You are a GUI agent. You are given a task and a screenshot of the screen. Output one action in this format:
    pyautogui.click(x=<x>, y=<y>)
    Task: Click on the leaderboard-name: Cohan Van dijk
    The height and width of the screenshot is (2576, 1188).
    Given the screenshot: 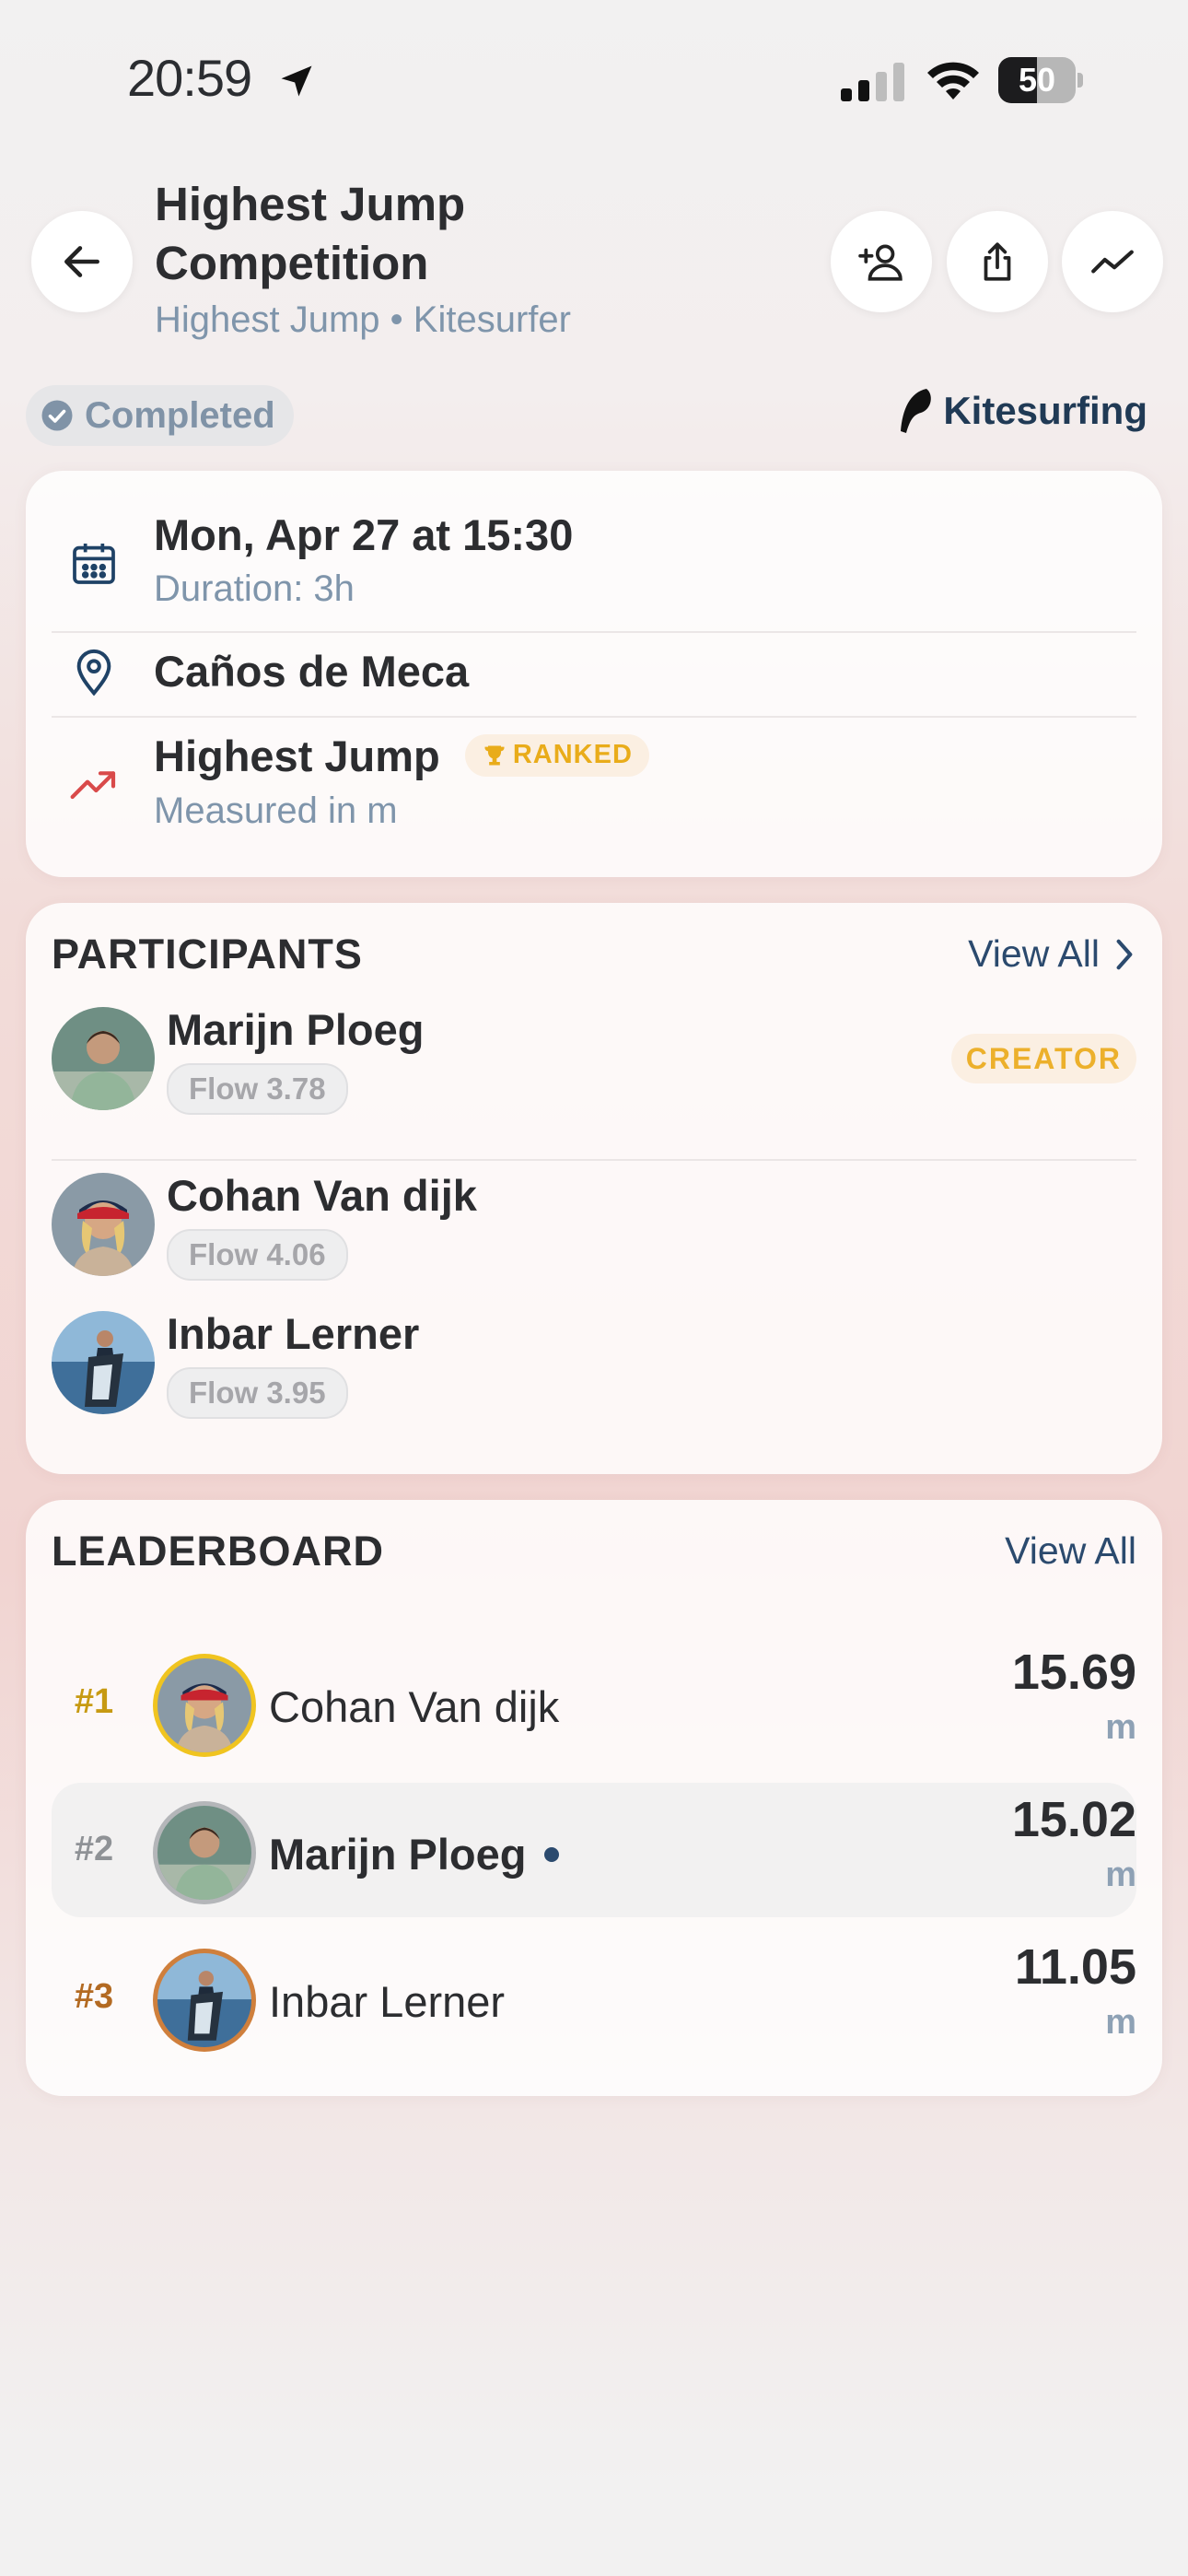 What is the action you would take?
    pyautogui.click(x=414, y=1706)
    